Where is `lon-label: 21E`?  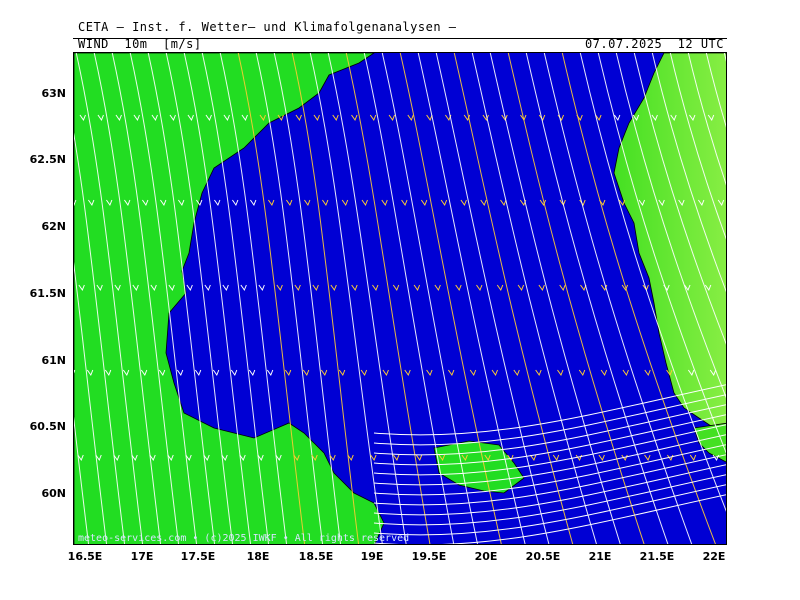 lon-label: 21E is located at coordinates (600, 556).